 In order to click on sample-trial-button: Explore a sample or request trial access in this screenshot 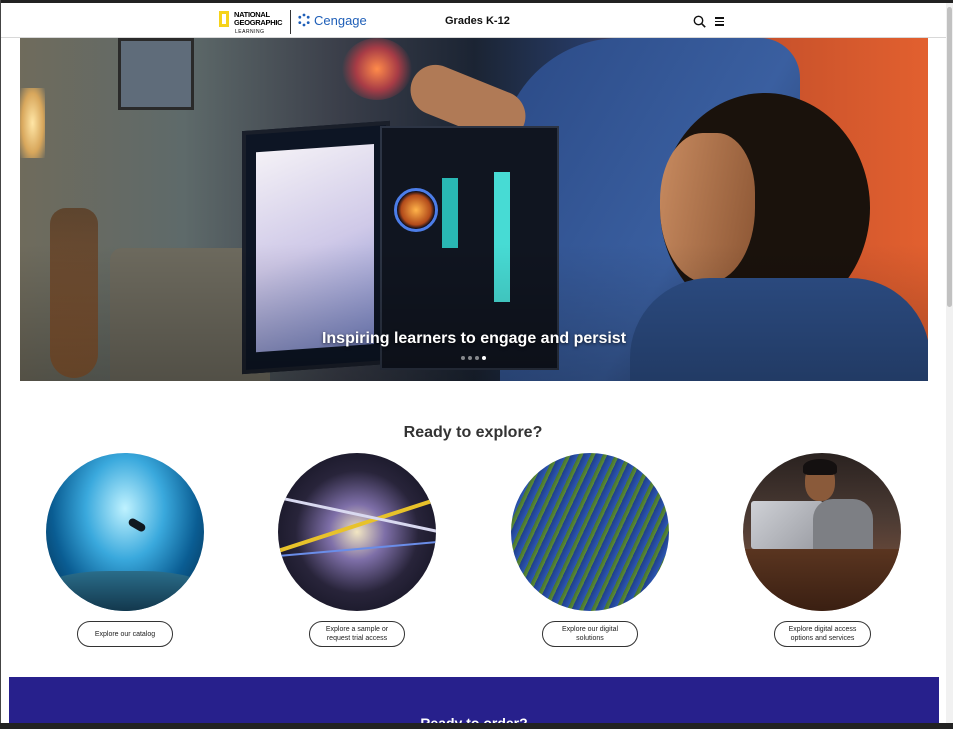, I will do `click(357, 634)`.